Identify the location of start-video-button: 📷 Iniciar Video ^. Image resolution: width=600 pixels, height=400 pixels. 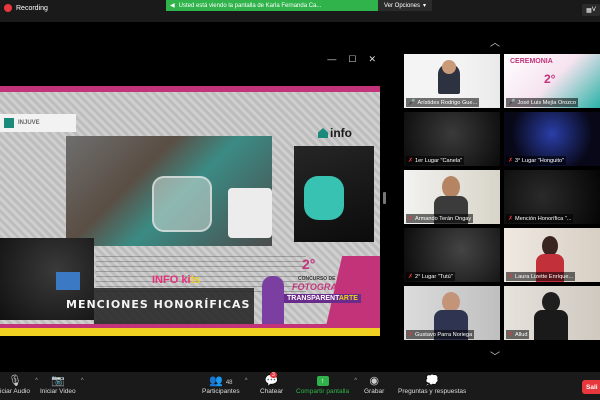
(62, 384).